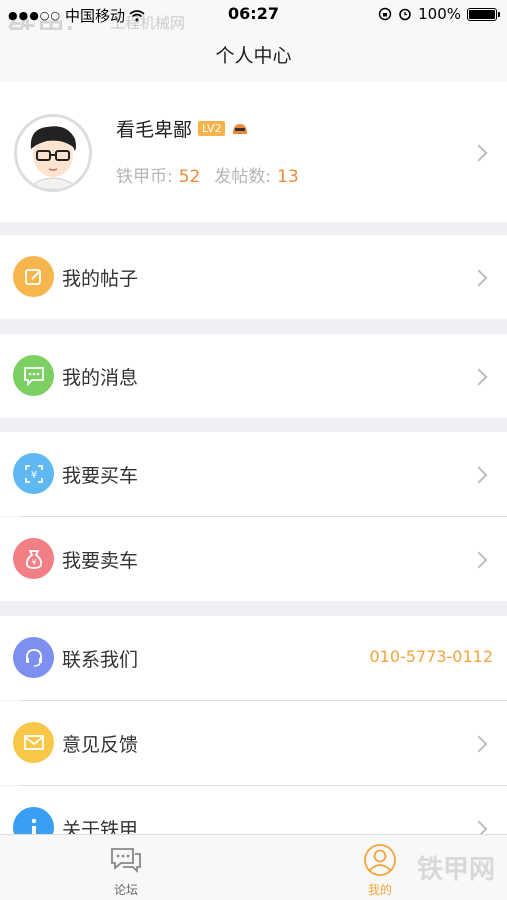 The image size is (507, 900). What do you see at coordinates (33, 276) in the screenshot?
I see `edit-icon` at bounding box center [33, 276].